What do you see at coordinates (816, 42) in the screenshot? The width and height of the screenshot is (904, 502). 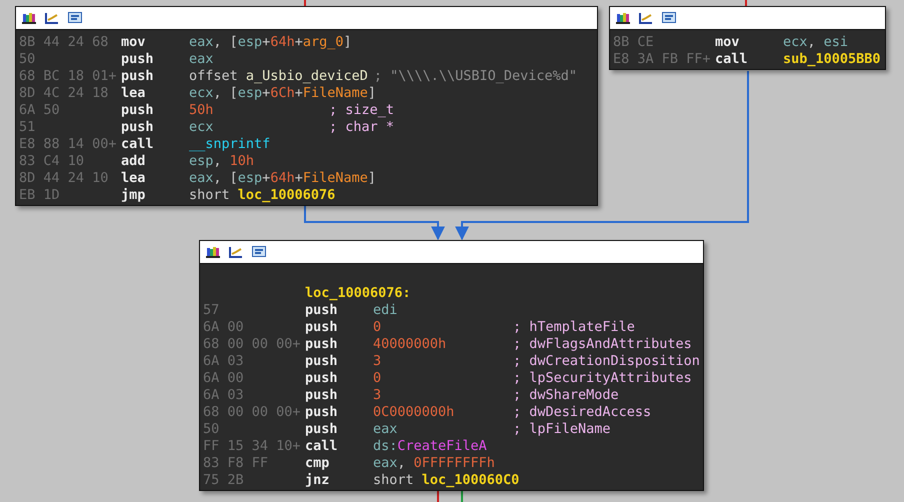 I see `operand: ecx, esi` at bounding box center [816, 42].